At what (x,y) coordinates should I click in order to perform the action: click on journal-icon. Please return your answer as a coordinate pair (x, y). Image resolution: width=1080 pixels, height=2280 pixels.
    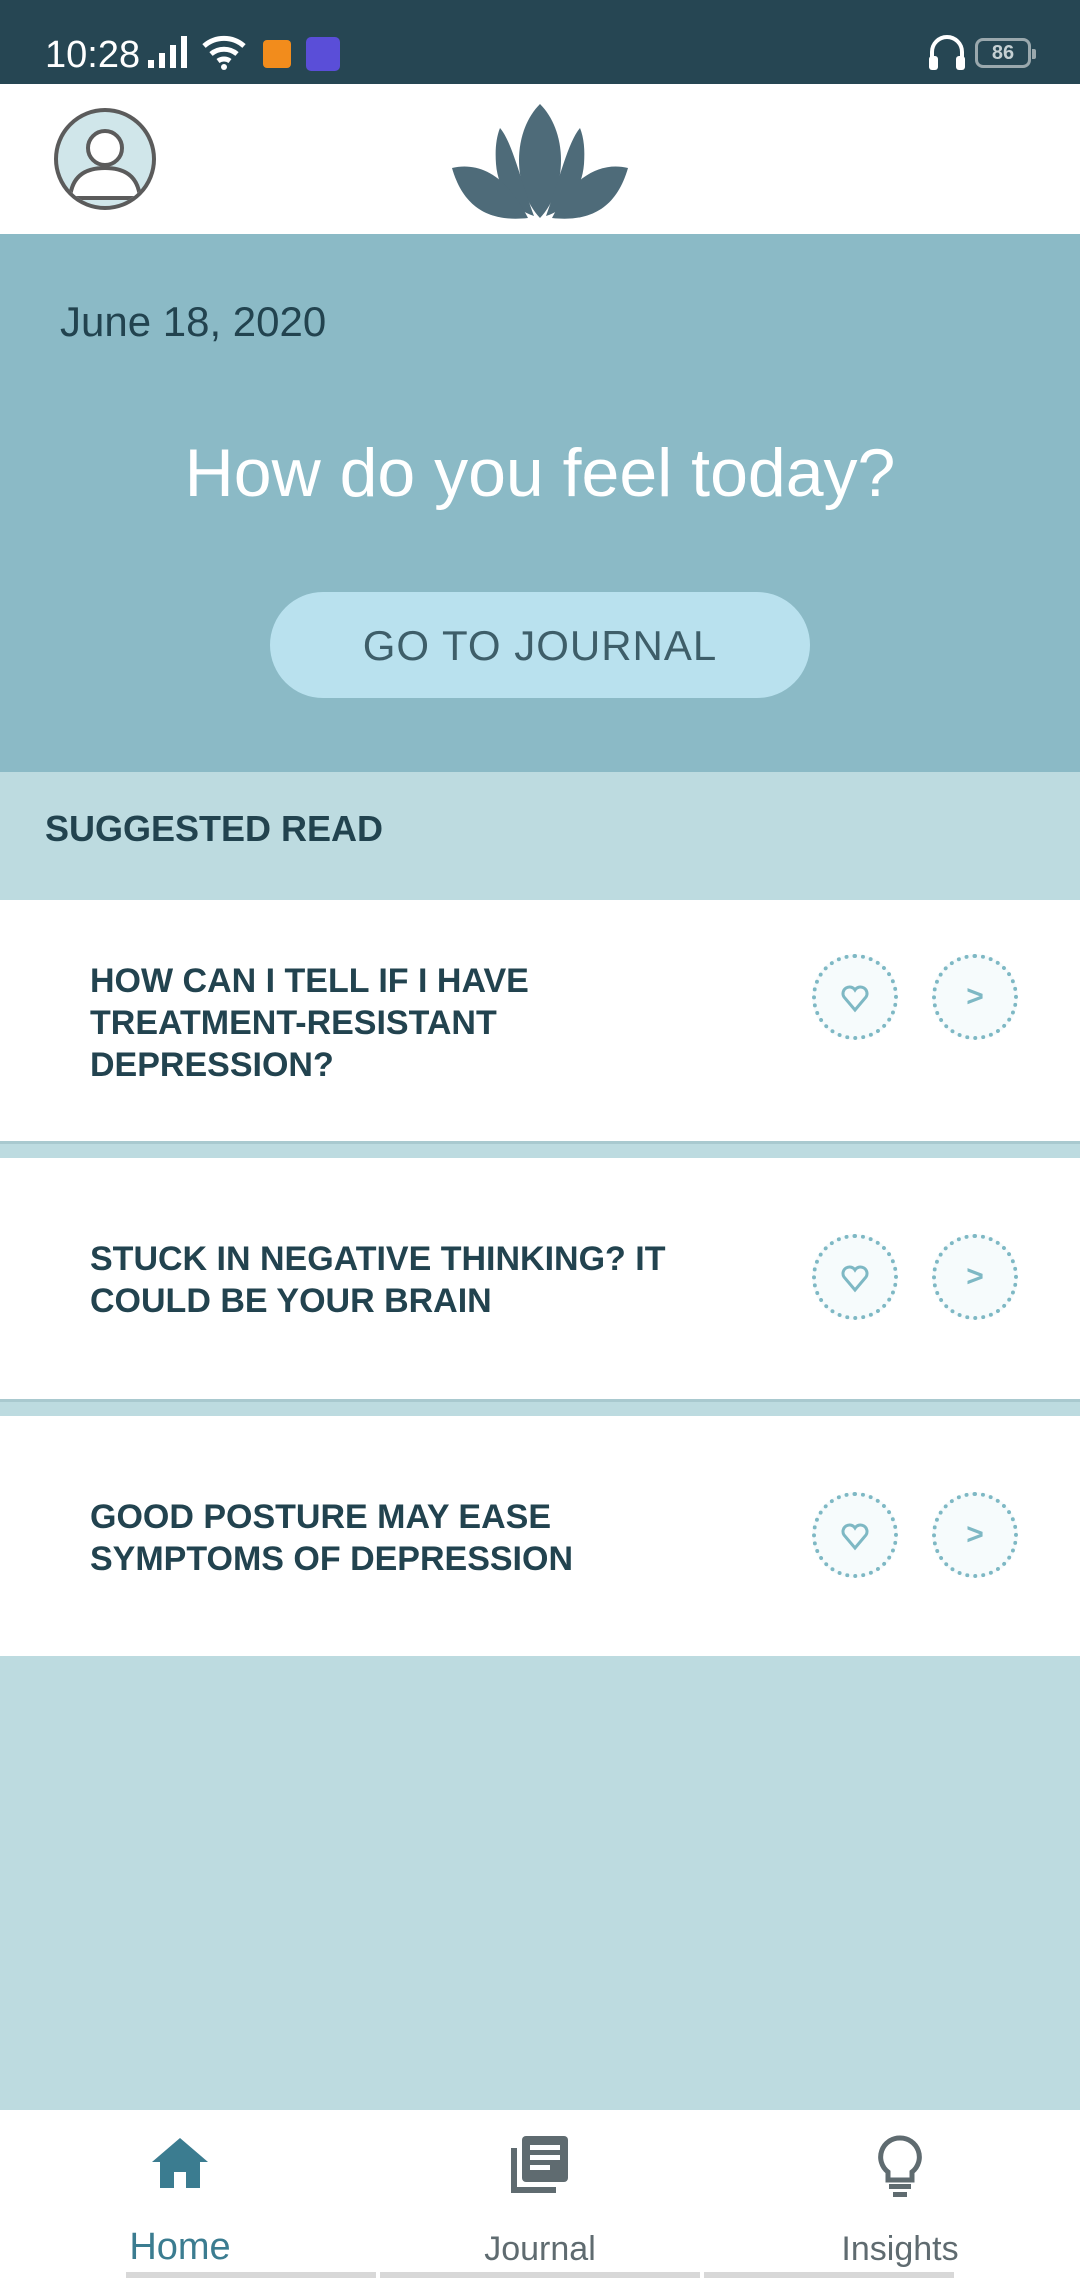
    Looking at the image, I should click on (539, 2164).